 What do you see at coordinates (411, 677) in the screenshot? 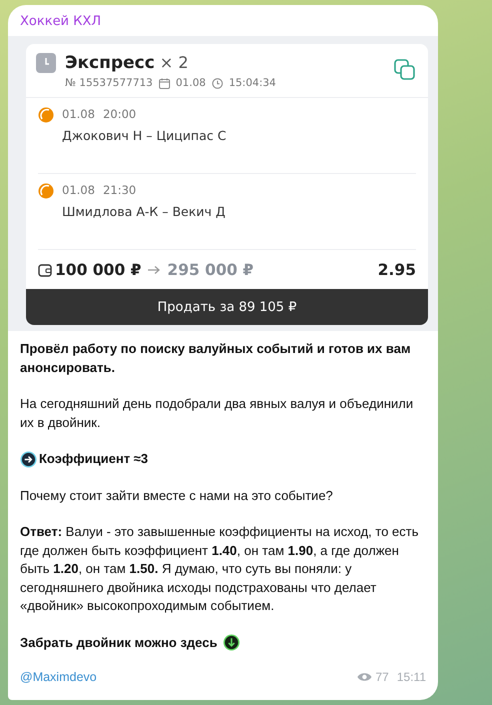
I see `message-time: 15:11` at bounding box center [411, 677].